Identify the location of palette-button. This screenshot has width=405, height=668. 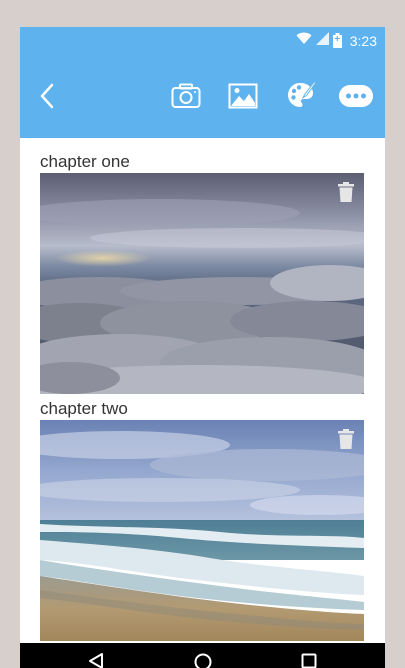
(301, 95).